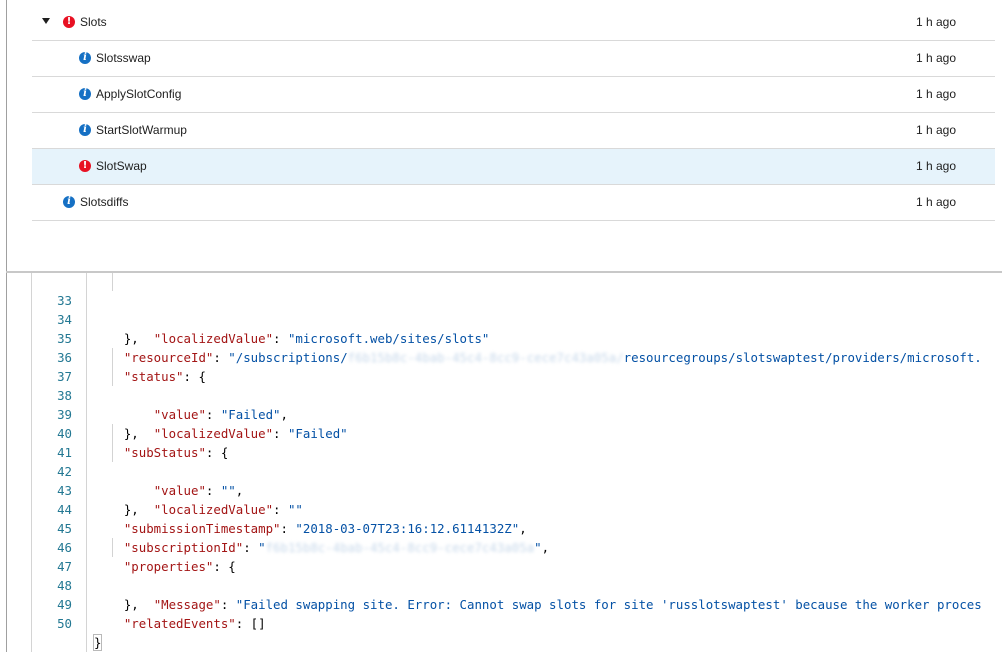 Image resolution: width=1002 pixels, height=652 pixels. I want to click on code-line: 42 "localizedValue": "", so click(501, 480).